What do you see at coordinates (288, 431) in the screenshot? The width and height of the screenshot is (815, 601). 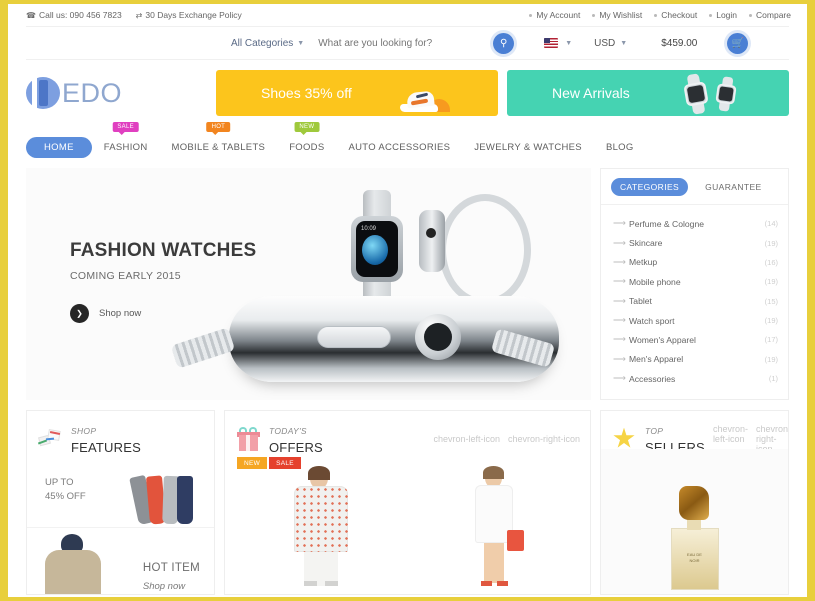 I see `panel-eyebrow: TODAY'S` at bounding box center [288, 431].